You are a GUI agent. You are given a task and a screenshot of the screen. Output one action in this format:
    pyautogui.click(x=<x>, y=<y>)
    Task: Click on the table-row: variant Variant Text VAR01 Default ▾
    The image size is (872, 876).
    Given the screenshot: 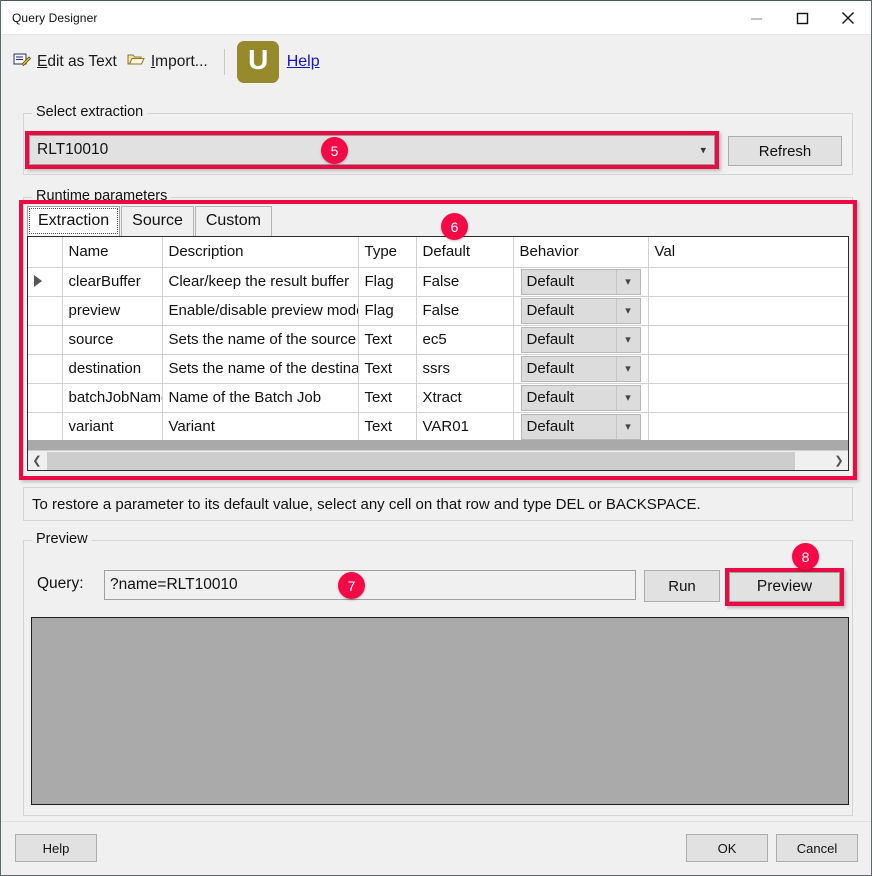 What is the action you would take?
    pyautogui.click(x=438, y=427)
    